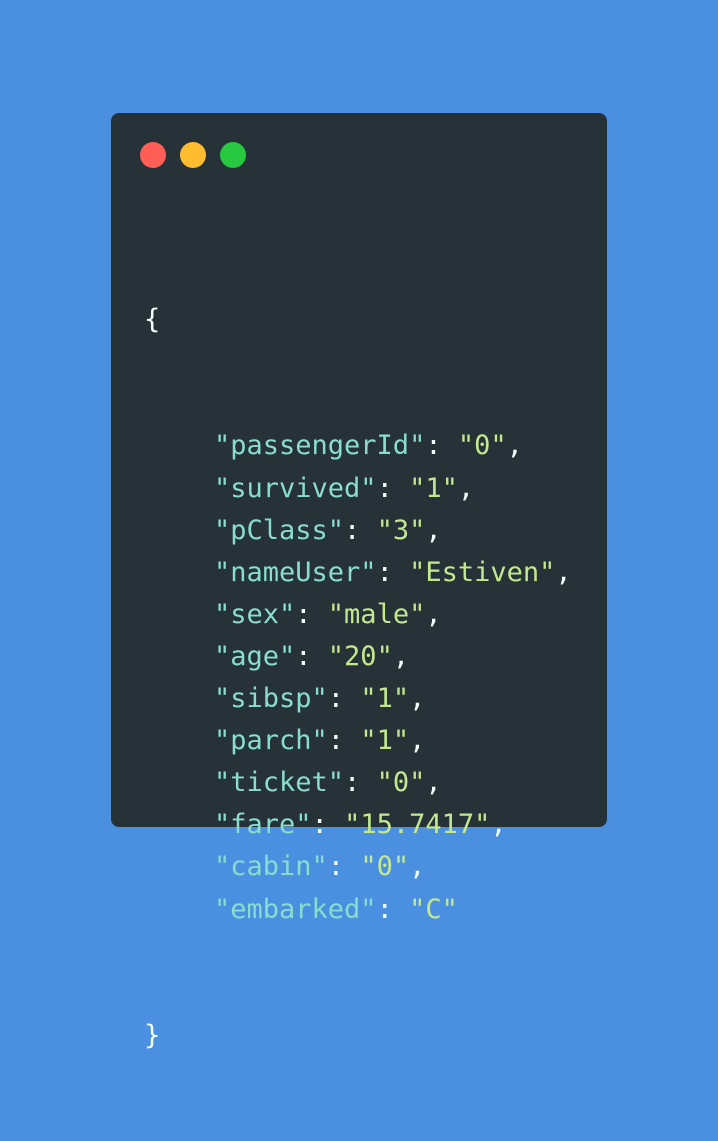  I want to click on json-key: "passengerId", so click(320, 446).